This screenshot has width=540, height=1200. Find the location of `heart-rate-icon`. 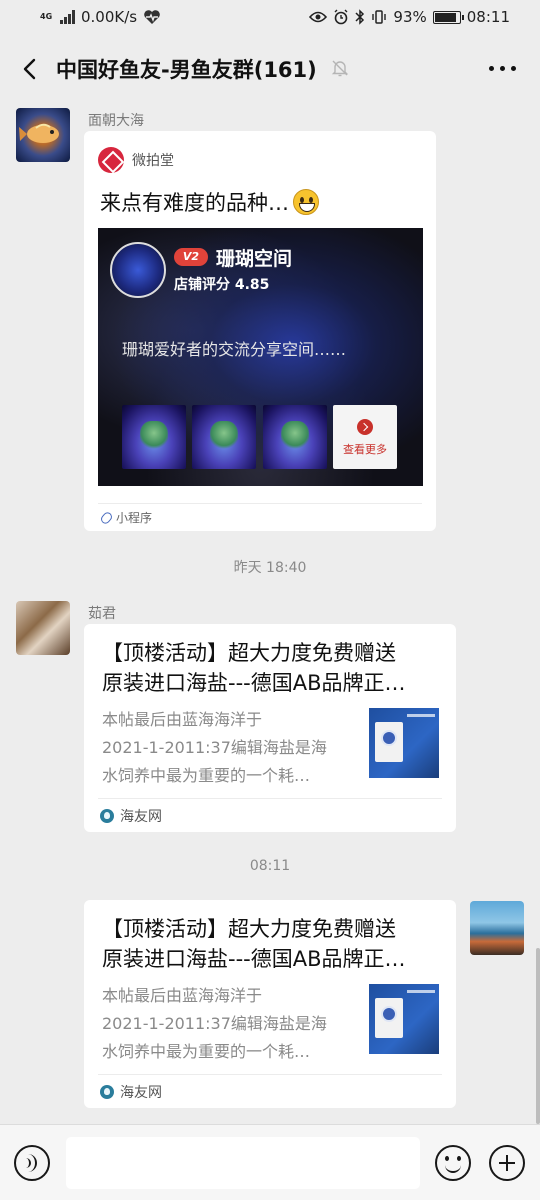

heart-rate-icon is located at coordinates (152, 17).